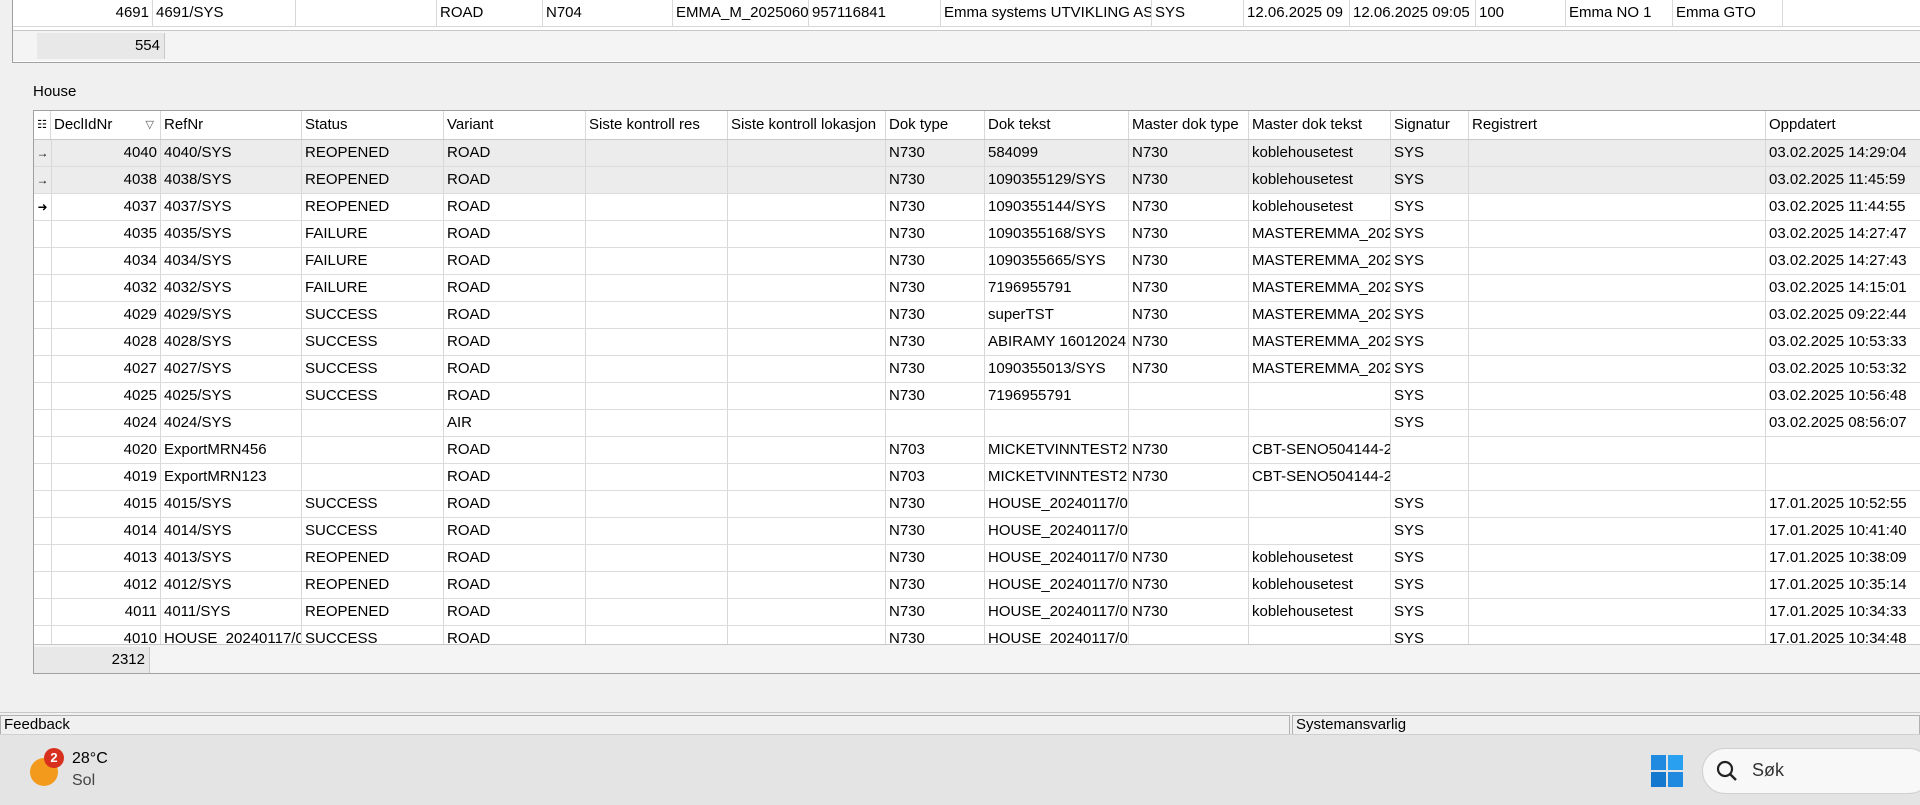 This screenshot has width=1920, height=805. Describe the element at coordinates (807, 125) in the screenshot. I see `col-header-siste-kontroll-lokasjon: Siste kontroll lokasjon` at that location.